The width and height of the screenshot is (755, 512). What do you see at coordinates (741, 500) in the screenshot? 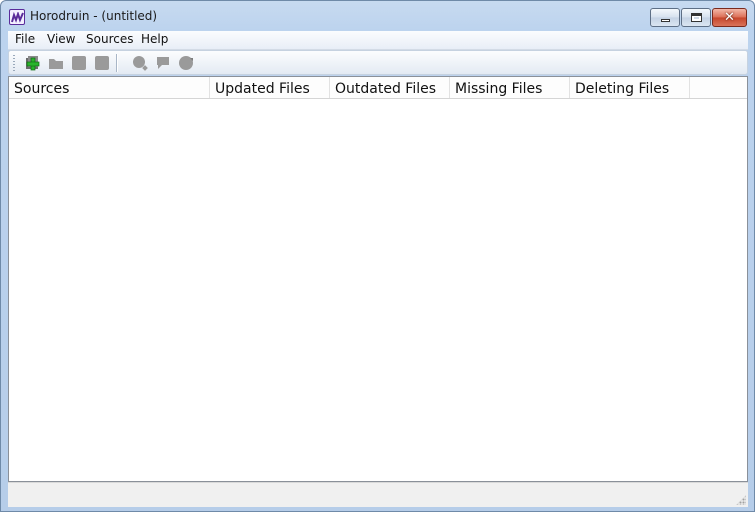
I see `resize-grip` at bounding box center [741, 500].